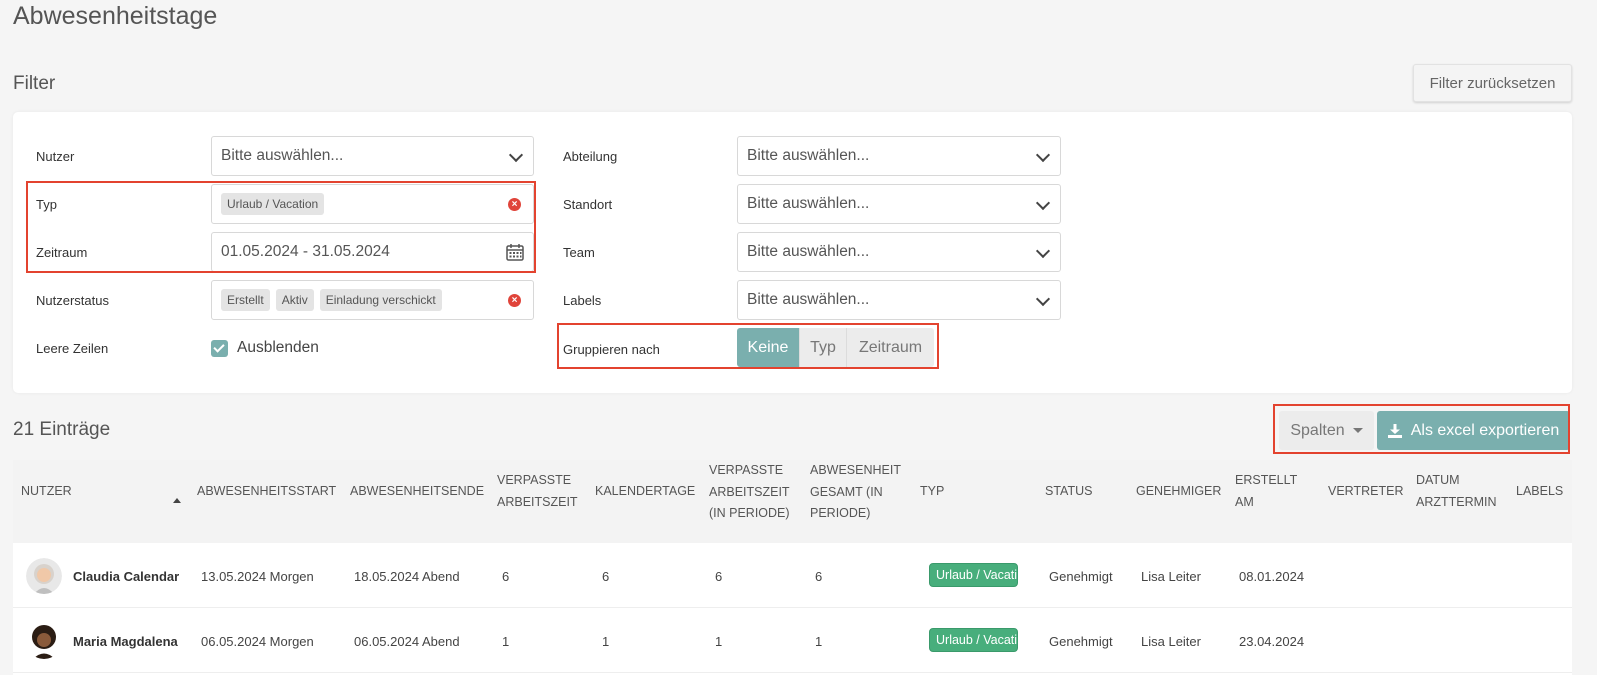  What do you see at coordinates (417, 492) in the screenshot?
I see `column-header-ende: Abwesenheitsende` at bounding box center [417, 492].